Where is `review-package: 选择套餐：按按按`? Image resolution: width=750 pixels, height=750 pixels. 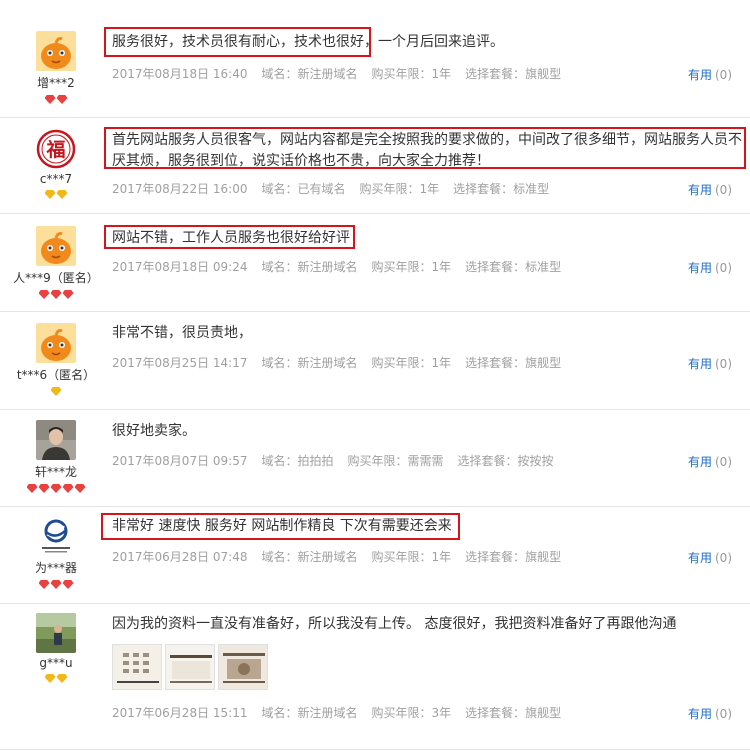 review-package: 选择套餐：按按按 is located at coordinates (505, 461).